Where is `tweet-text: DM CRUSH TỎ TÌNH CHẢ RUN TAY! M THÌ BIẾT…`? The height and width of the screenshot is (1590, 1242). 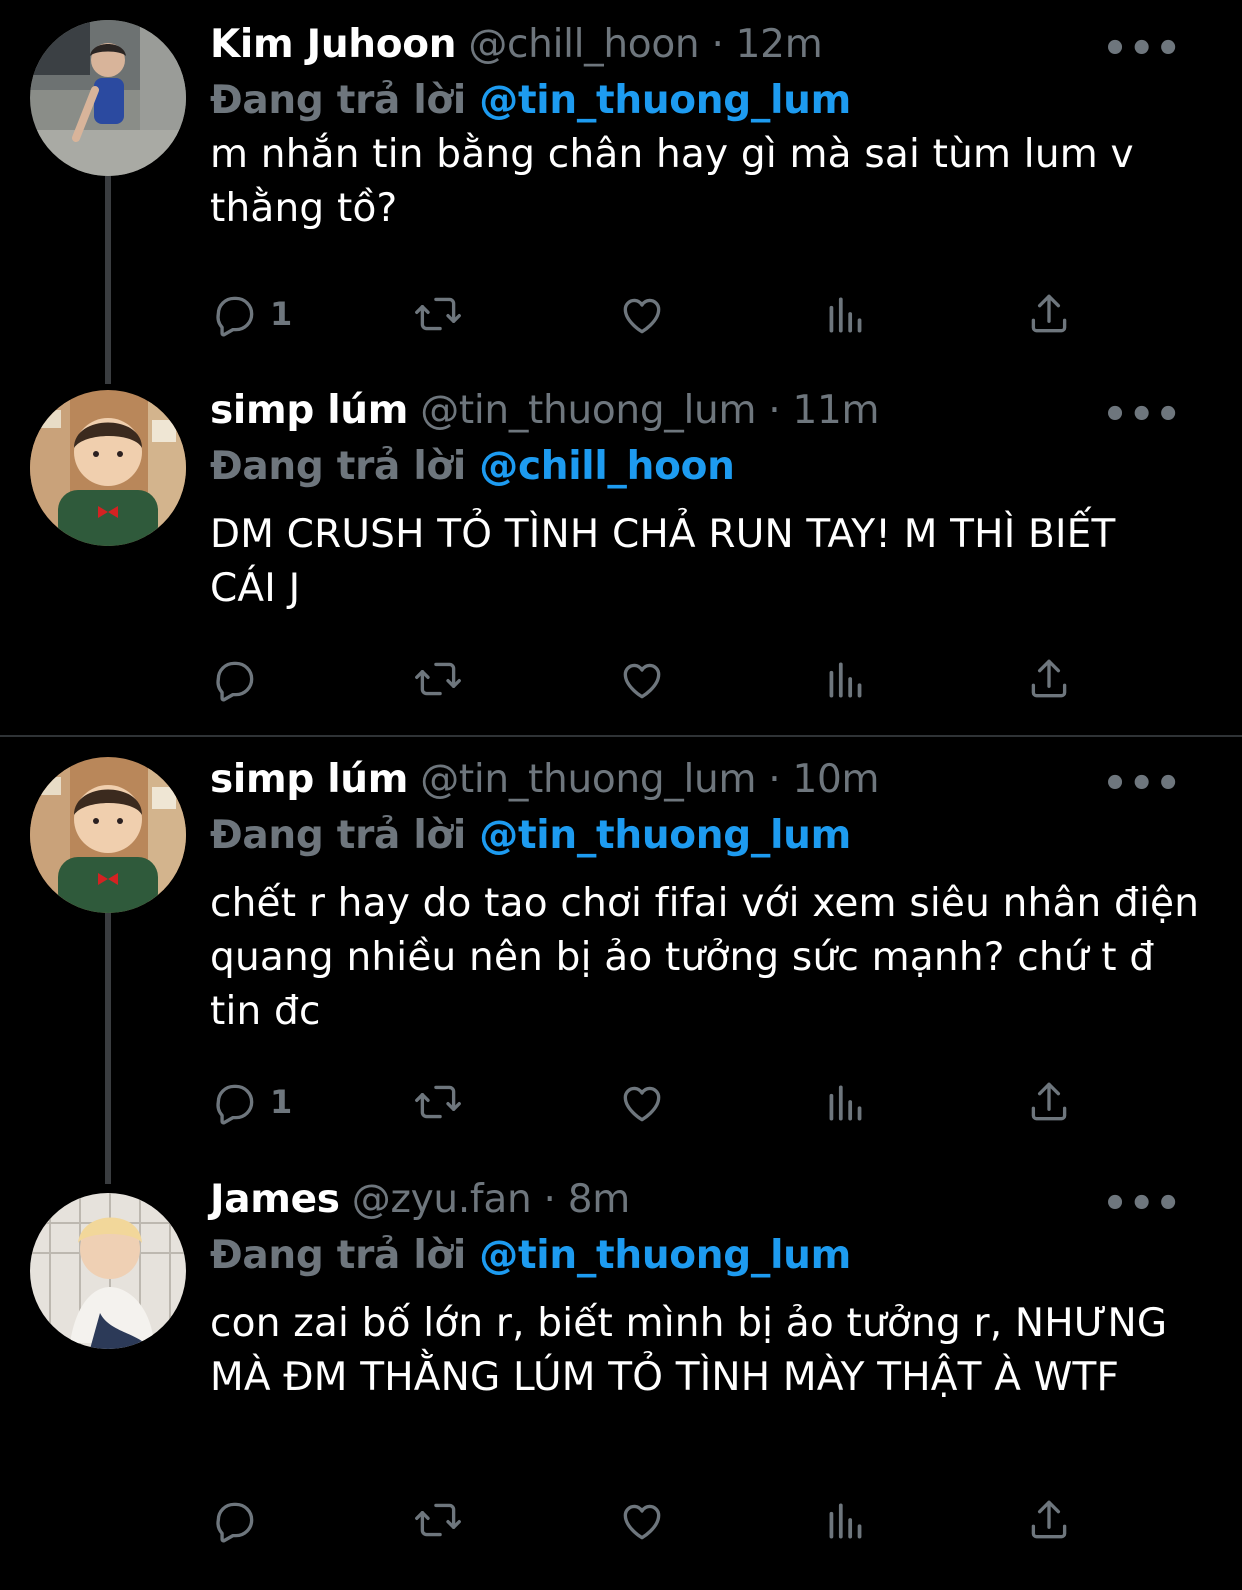 tweet-text: DM CRUSH TỎ TÌNH CHẢ RUN TAY! M THÌ BIẾT… is located at coordinates (663, 561).